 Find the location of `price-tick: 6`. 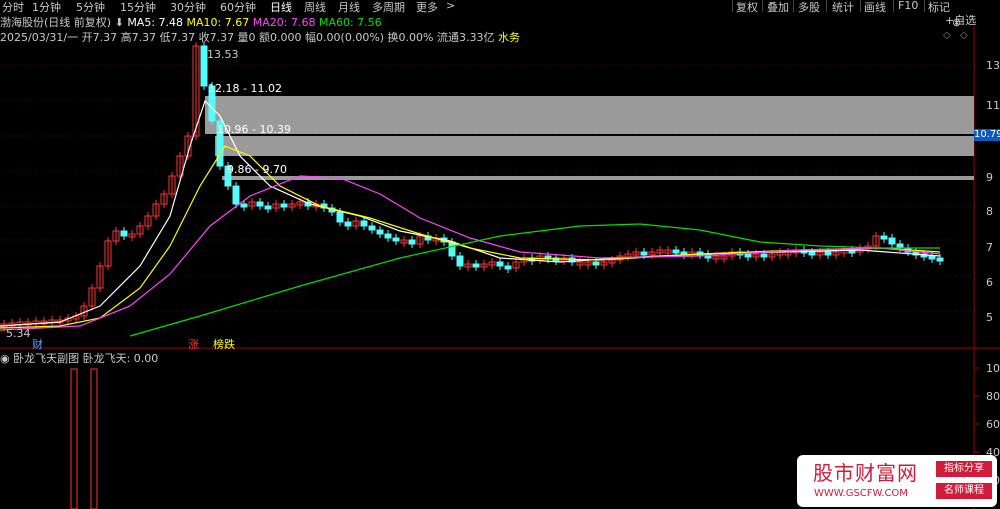

price-tick: 6 is located at coordinates (989, 282).